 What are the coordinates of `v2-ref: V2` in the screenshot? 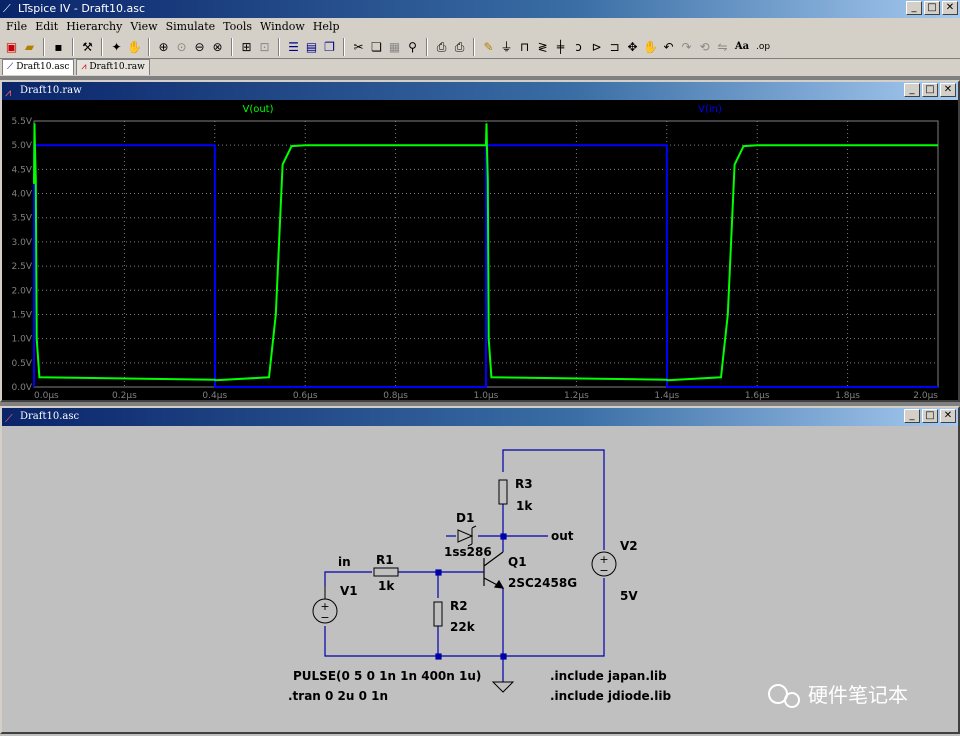 It's located at (629, 546).